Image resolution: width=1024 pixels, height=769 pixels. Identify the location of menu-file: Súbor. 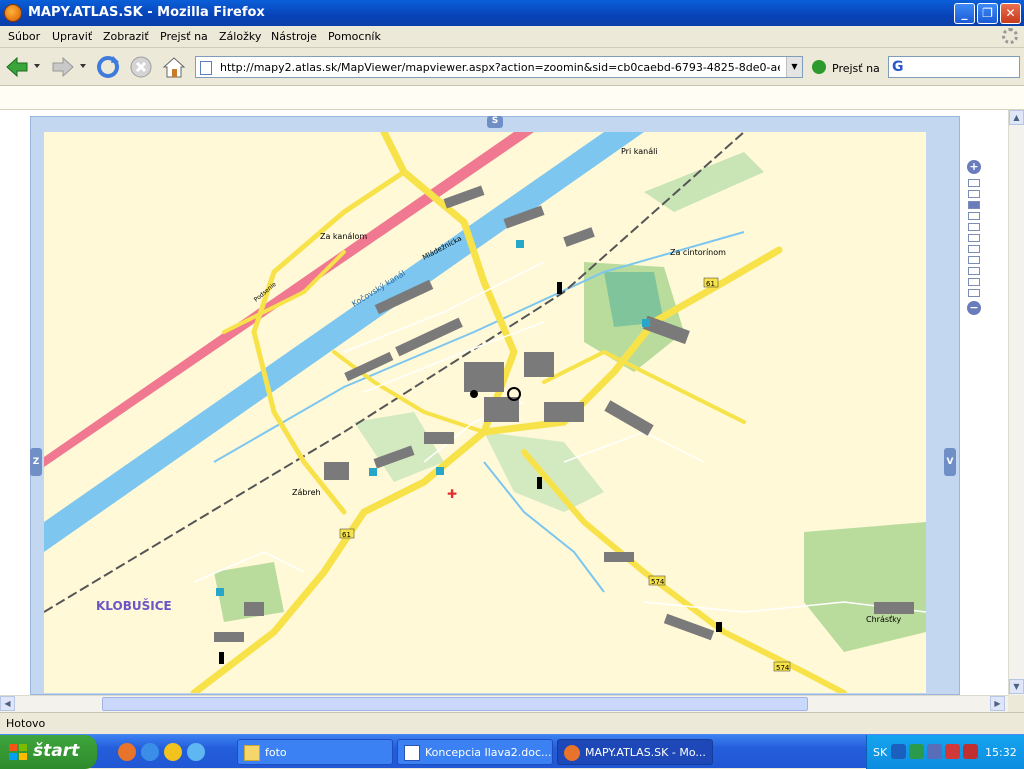
(24, 36).